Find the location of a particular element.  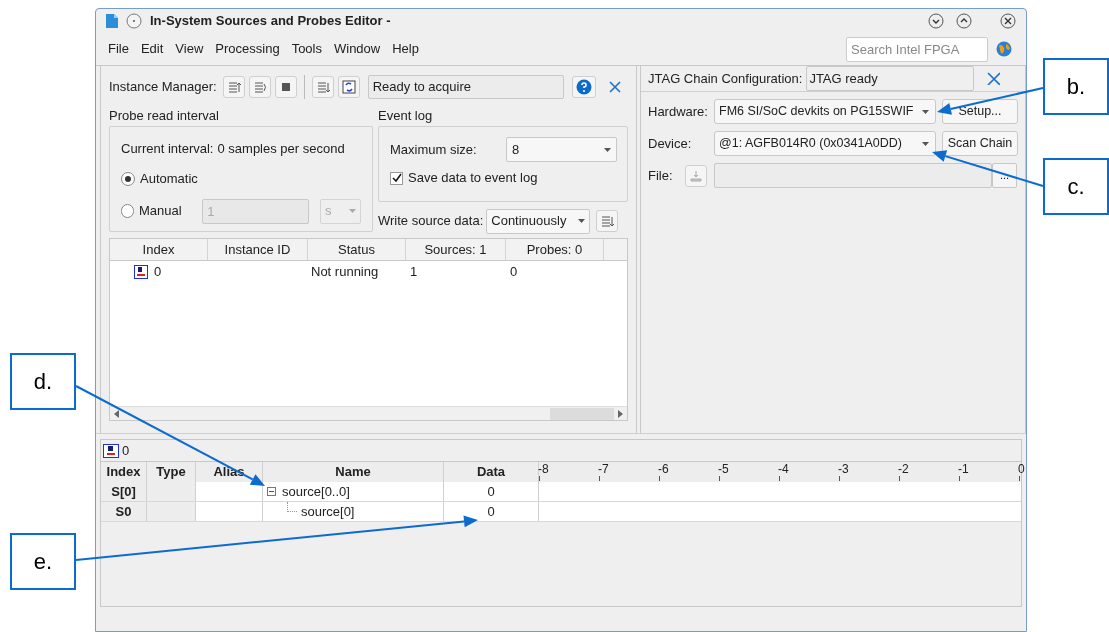

app-icon is located at coordinates (112, 21).